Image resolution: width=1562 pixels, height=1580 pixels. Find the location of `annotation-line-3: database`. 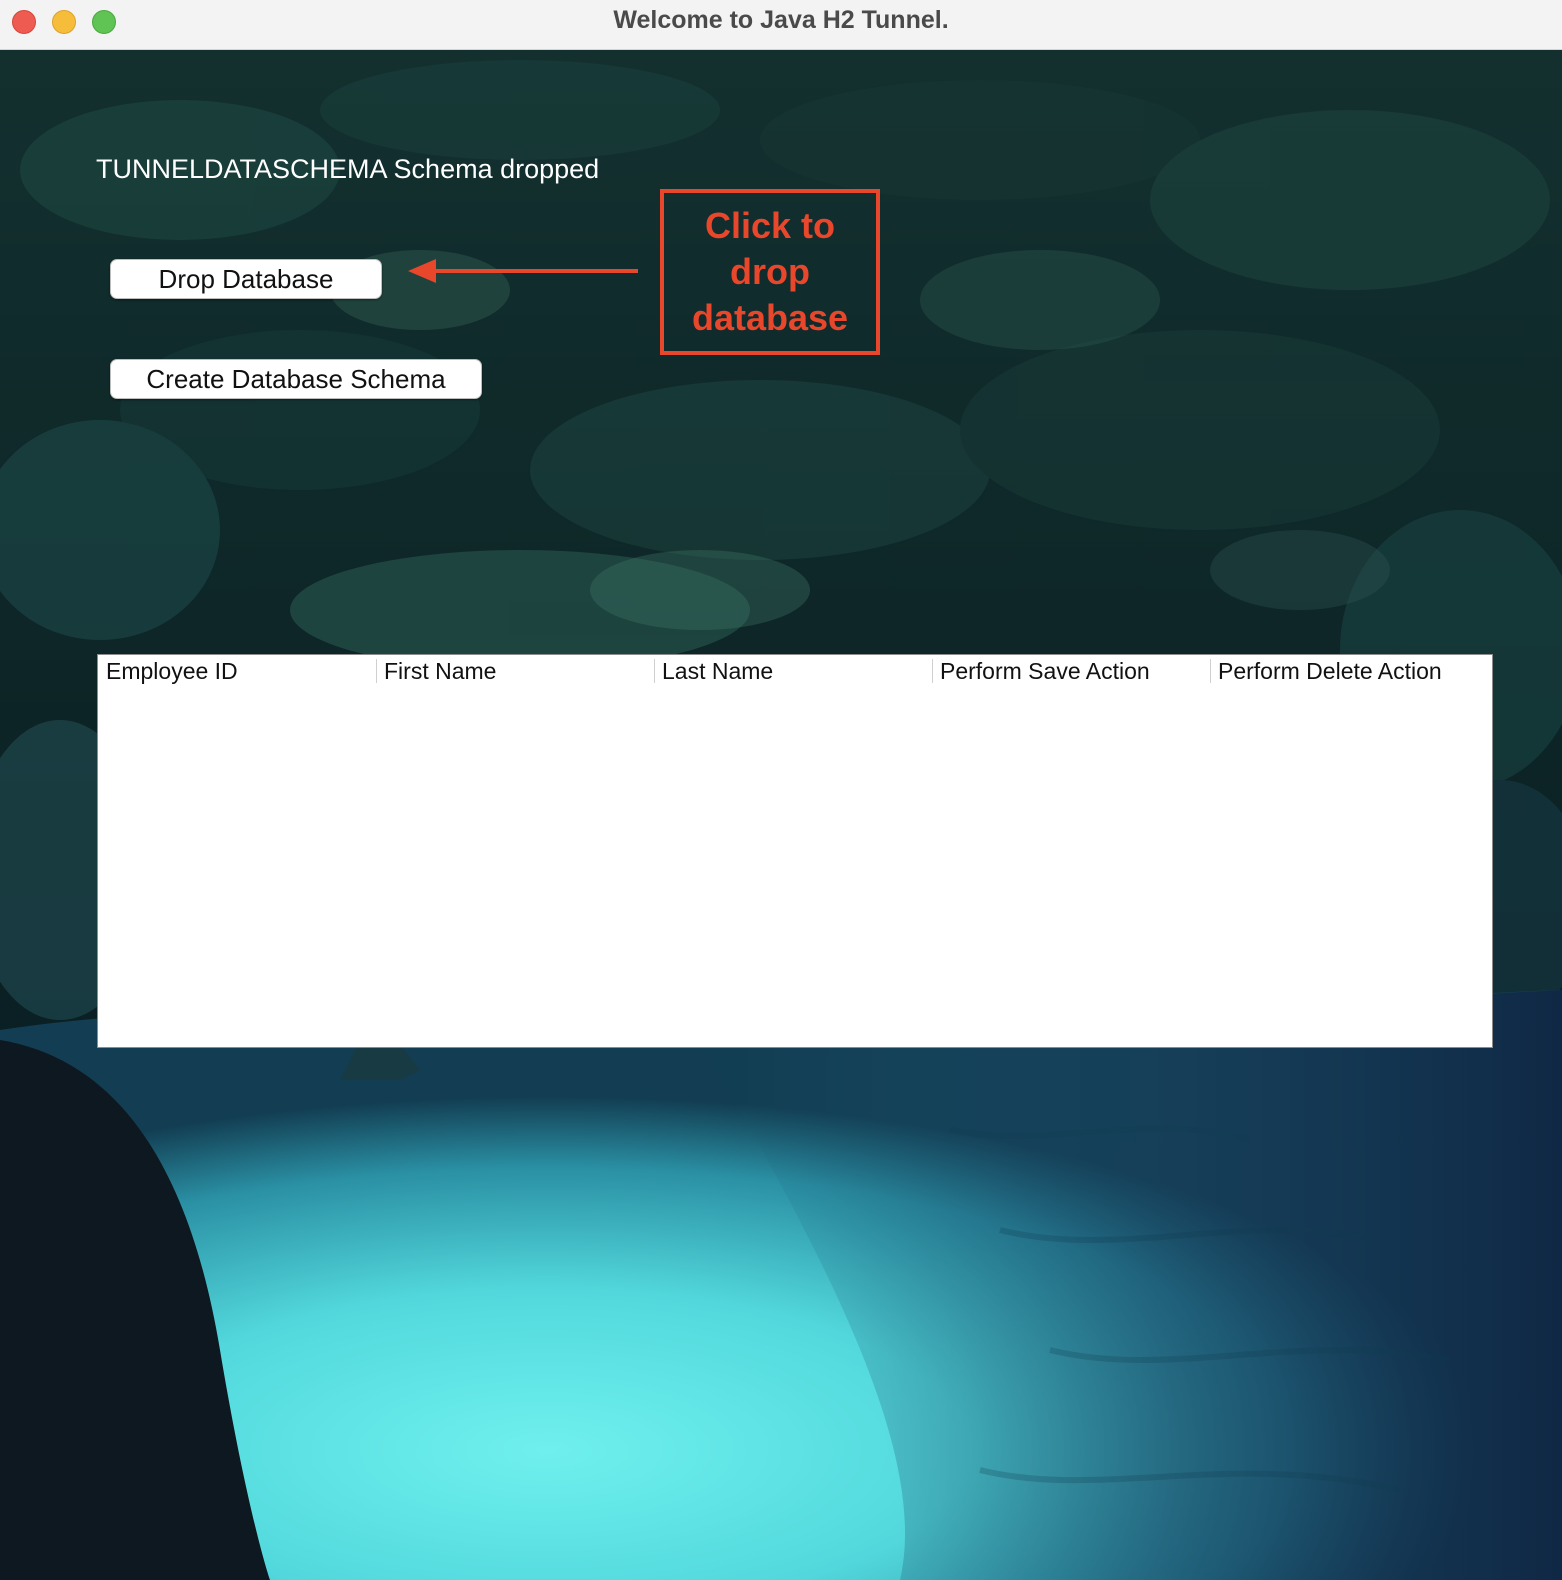

annotation-line-3: database is located at coordinates (770, 317).